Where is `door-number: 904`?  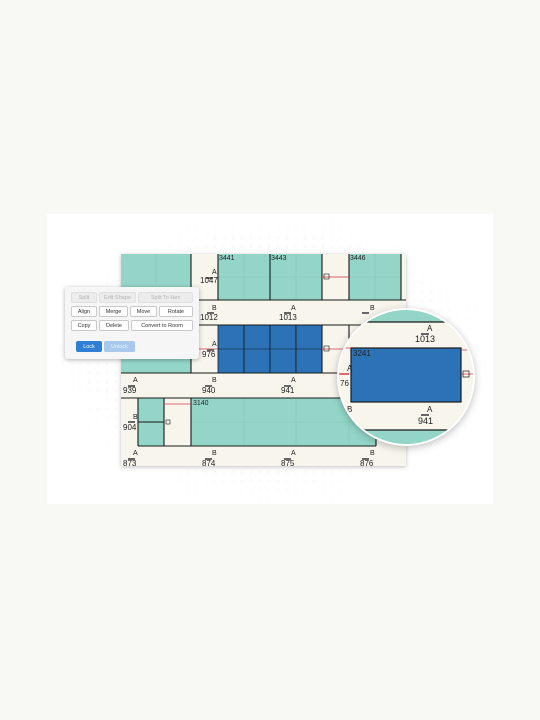 door-number: 904 is located at coordinates (130, 427).